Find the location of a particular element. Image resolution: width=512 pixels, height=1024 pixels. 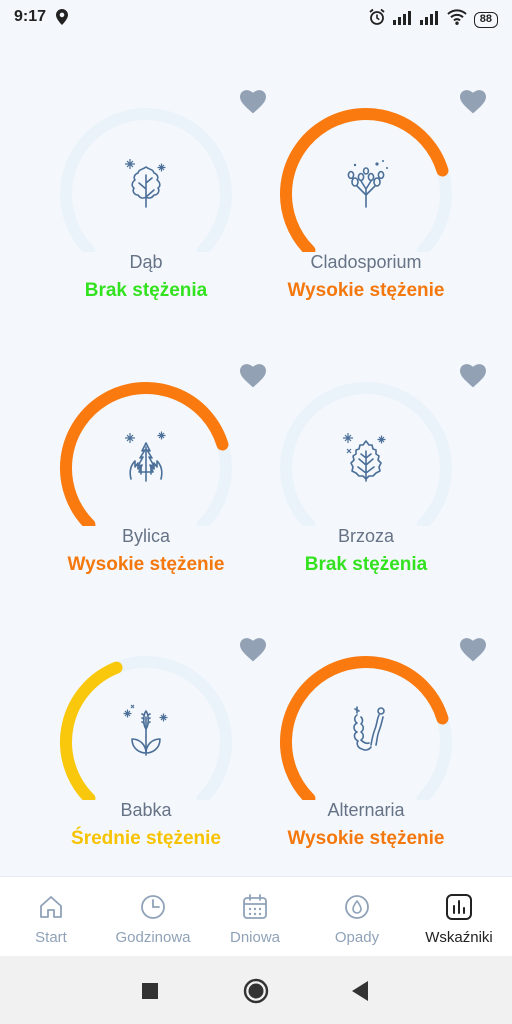

status-time: 9:17 is located at coordinates (30, 16).